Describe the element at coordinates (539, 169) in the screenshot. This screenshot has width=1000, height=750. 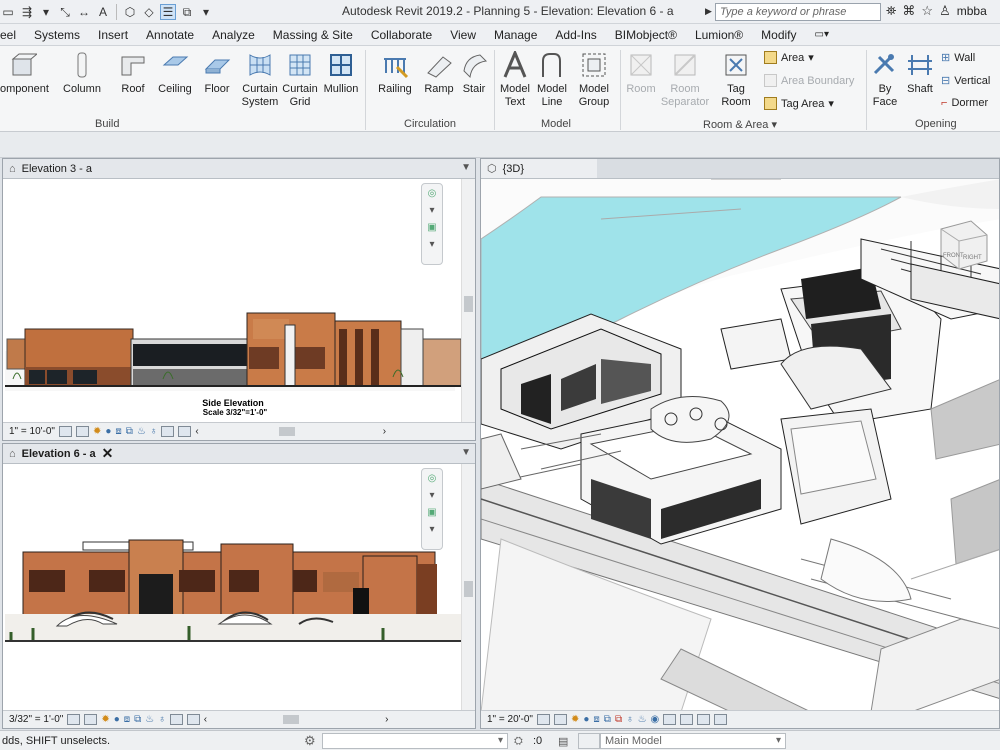
I see `view-tab-3d: ⬡ {3D}` at that location.